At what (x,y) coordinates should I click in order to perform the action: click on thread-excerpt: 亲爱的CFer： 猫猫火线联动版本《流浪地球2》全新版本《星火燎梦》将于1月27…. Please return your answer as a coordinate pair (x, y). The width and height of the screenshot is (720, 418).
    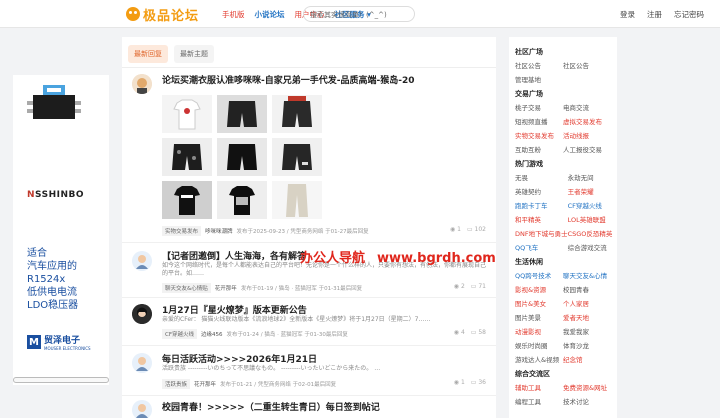
    Looking at the image, I should click on (296, 319).